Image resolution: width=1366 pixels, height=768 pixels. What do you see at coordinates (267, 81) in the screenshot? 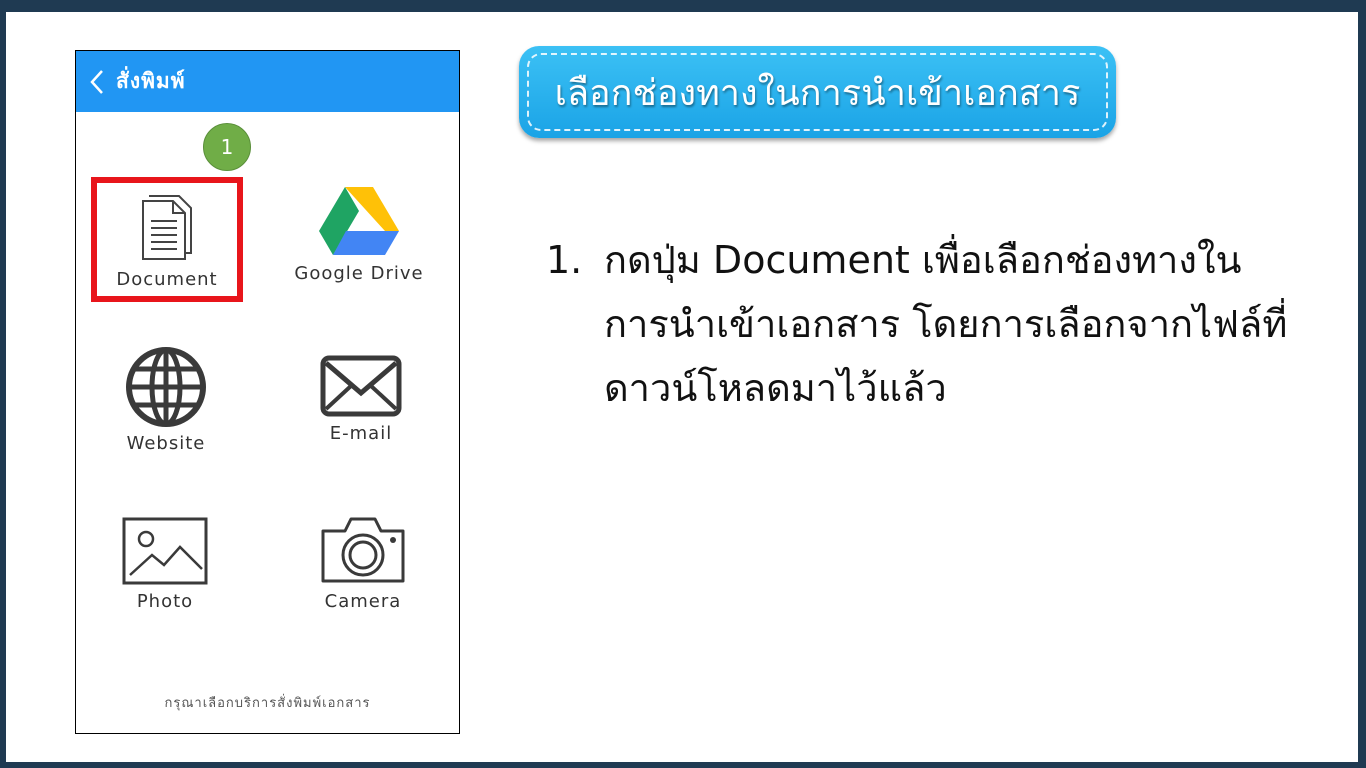
I see `app-header: สั่งพิมพ์` at bounding box center [267, 81].